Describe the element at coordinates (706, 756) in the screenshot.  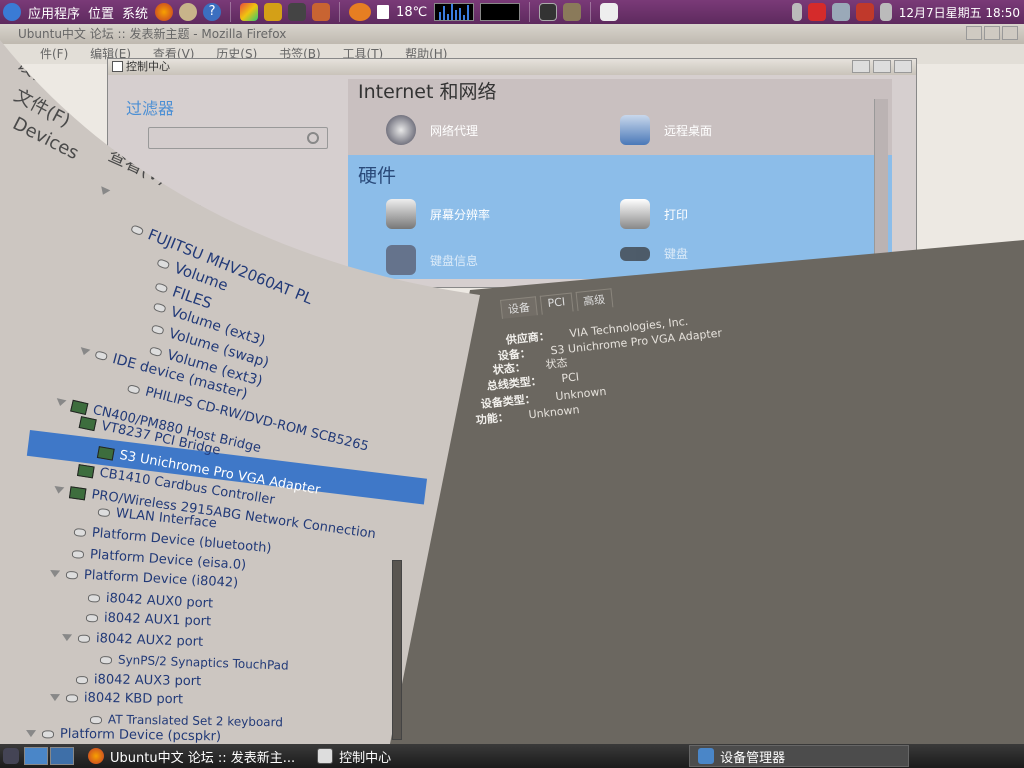
I see `device-manager-icon` at that location.